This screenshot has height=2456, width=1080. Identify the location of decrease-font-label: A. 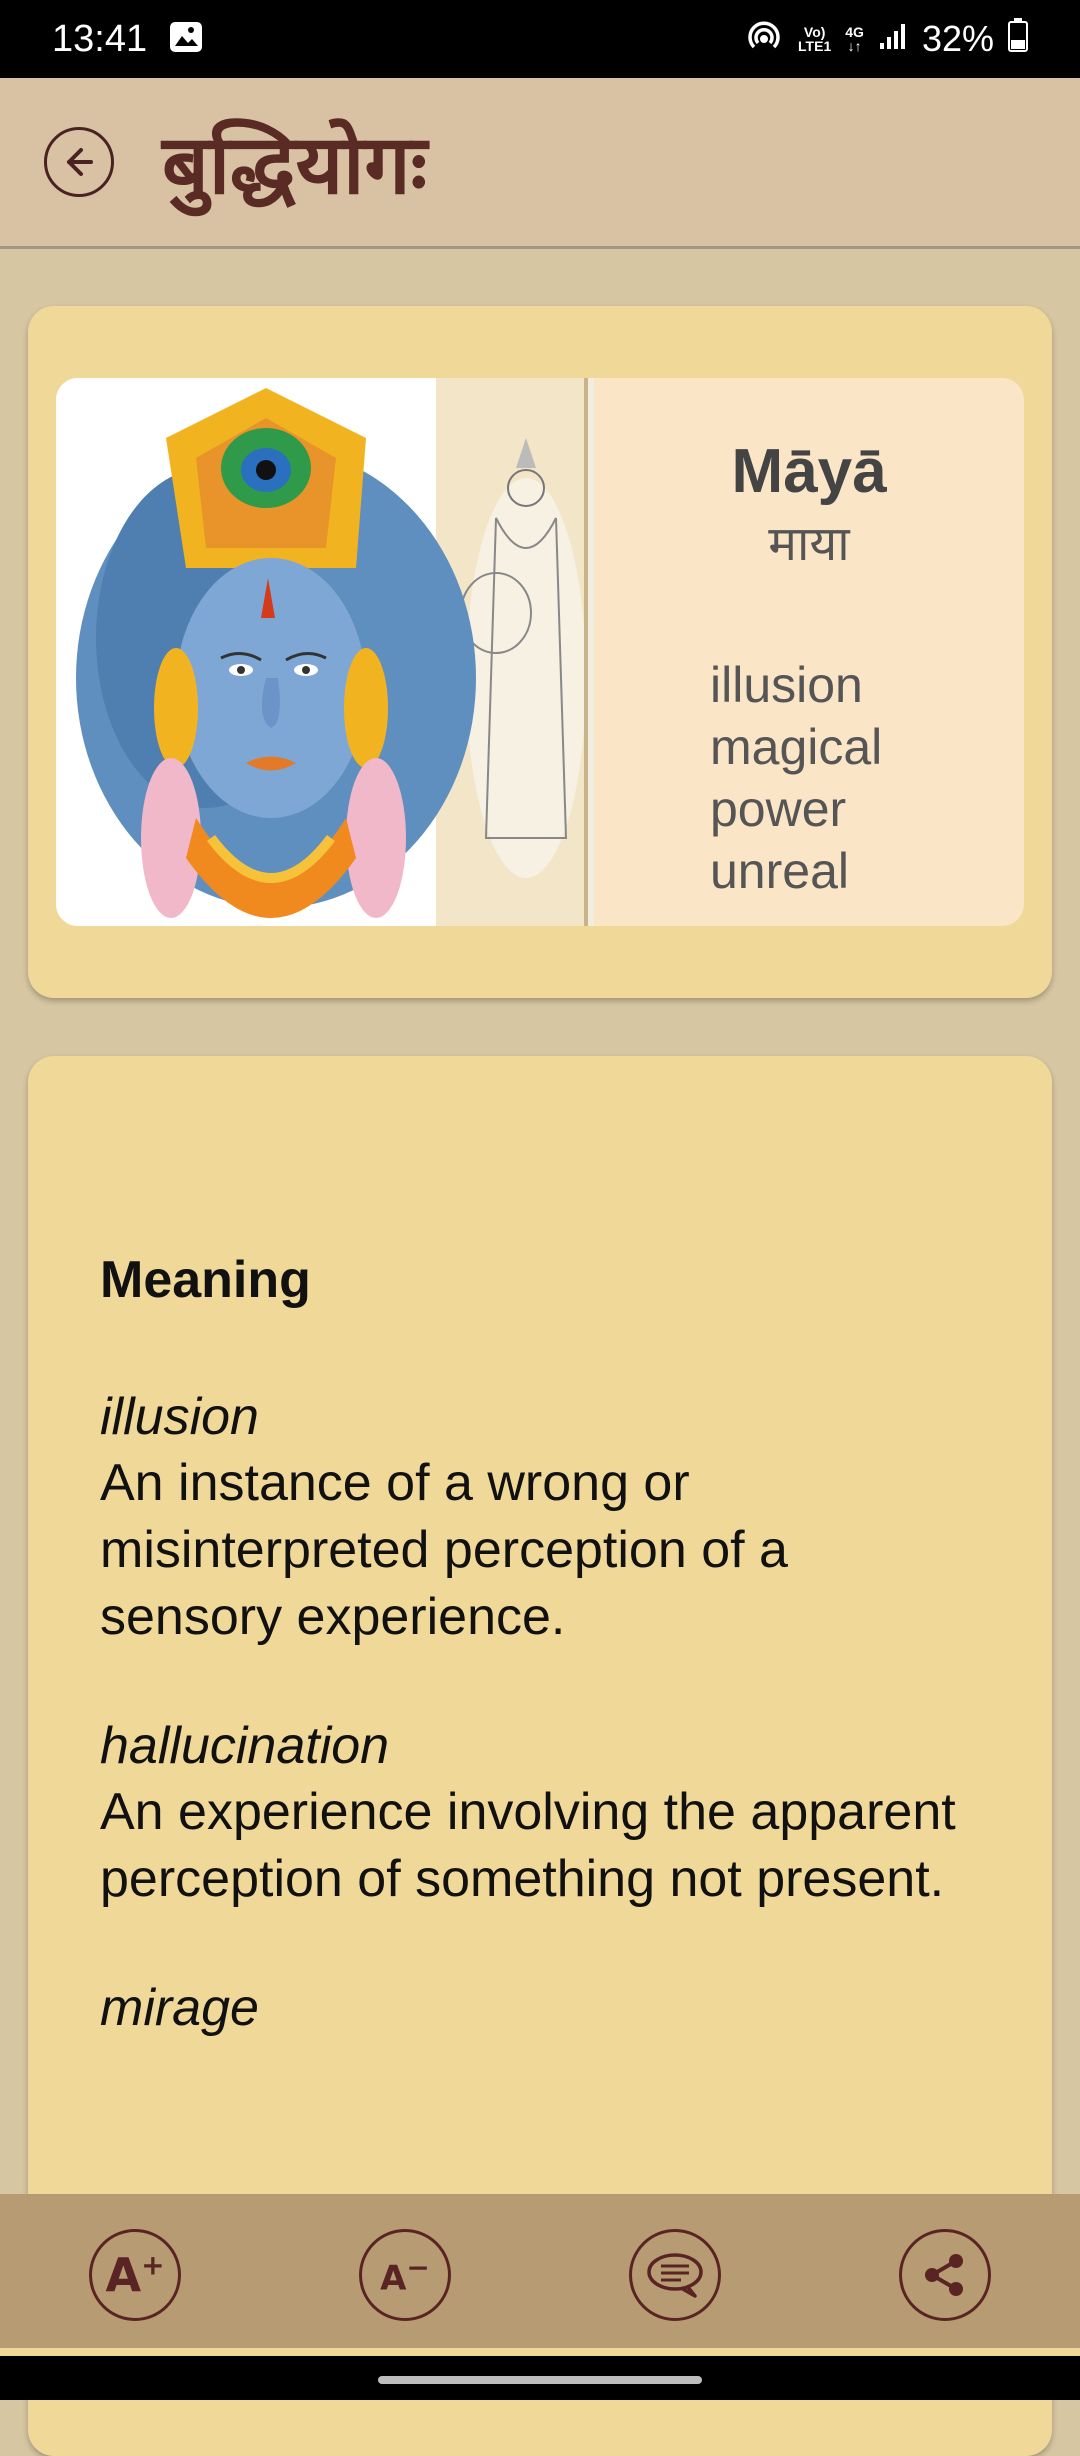
(393, 2278).